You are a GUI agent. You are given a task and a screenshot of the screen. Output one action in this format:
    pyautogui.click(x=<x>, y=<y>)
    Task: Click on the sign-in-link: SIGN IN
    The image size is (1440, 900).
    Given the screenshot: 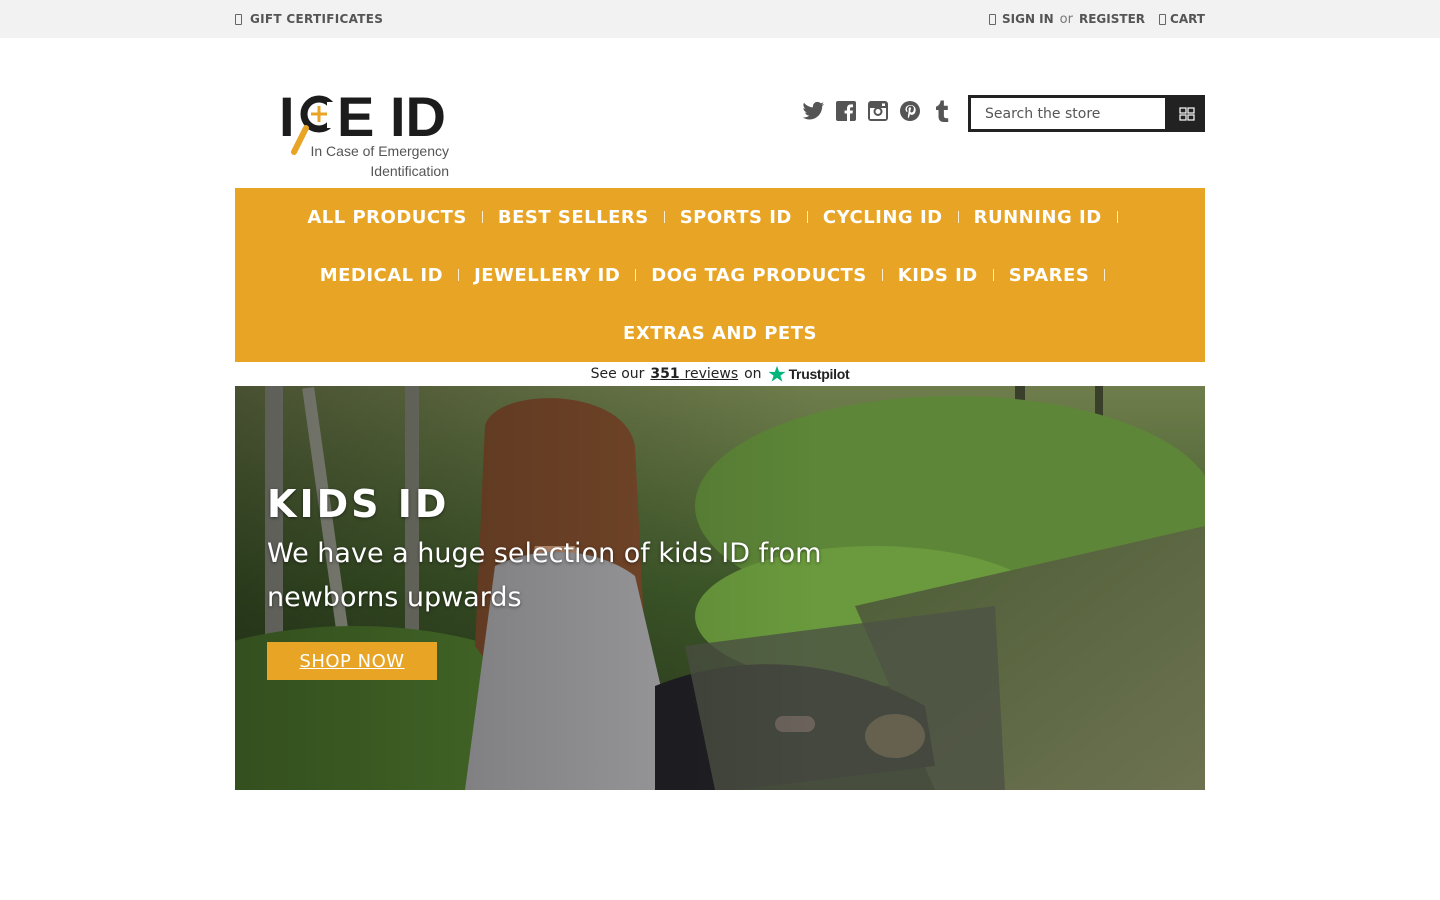 What is the action you would take?
    pyautogui.click(x=1028, y=19)
    